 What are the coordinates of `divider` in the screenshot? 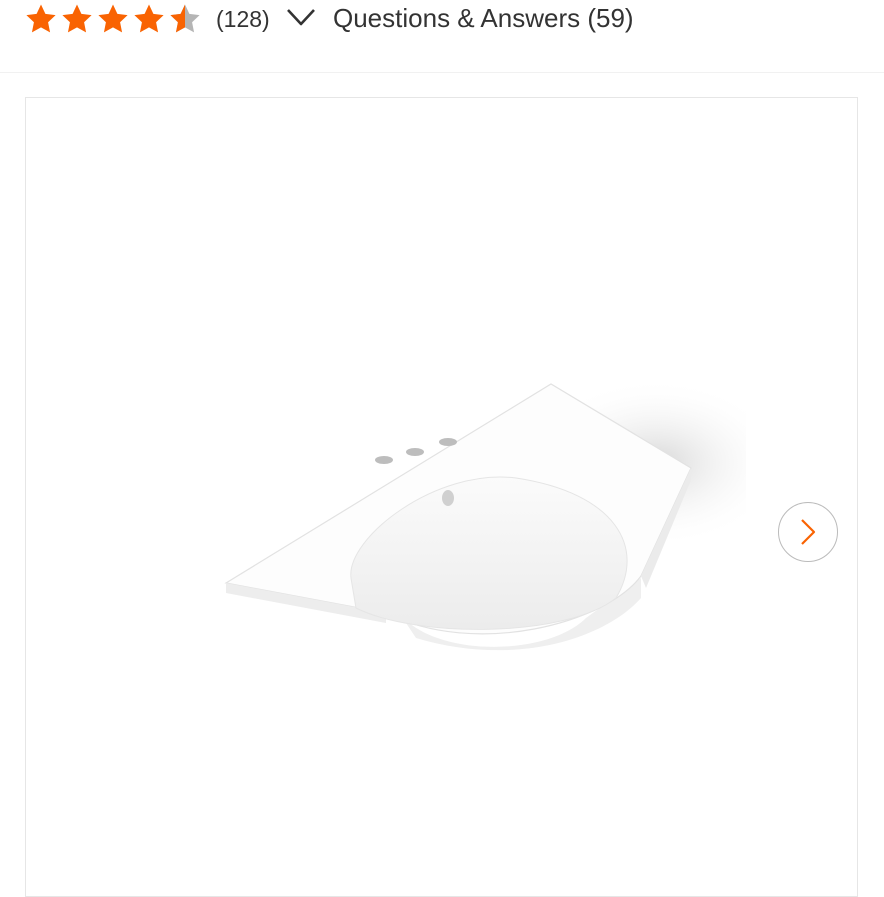 It's located at (442, 72).